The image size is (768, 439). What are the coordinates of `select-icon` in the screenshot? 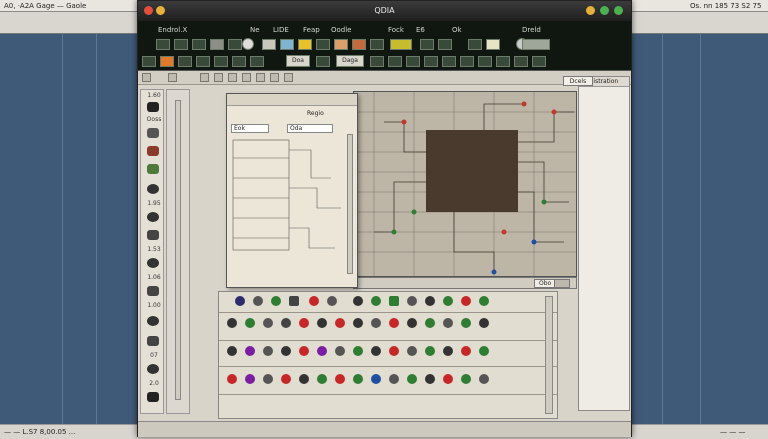 It's located at (305, 44).